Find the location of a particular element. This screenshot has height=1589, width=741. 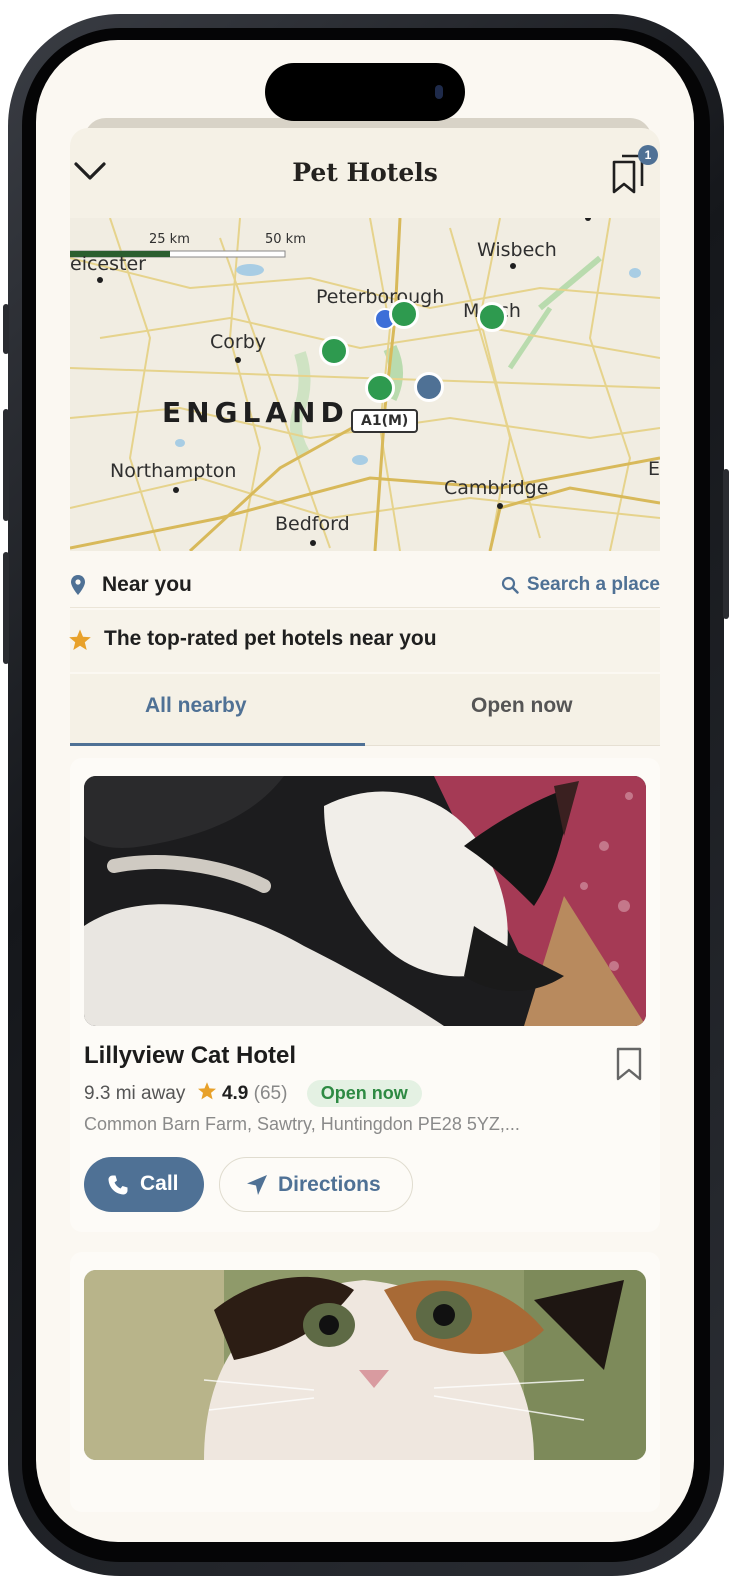

mute-switch is located at coordinates (6, 329).